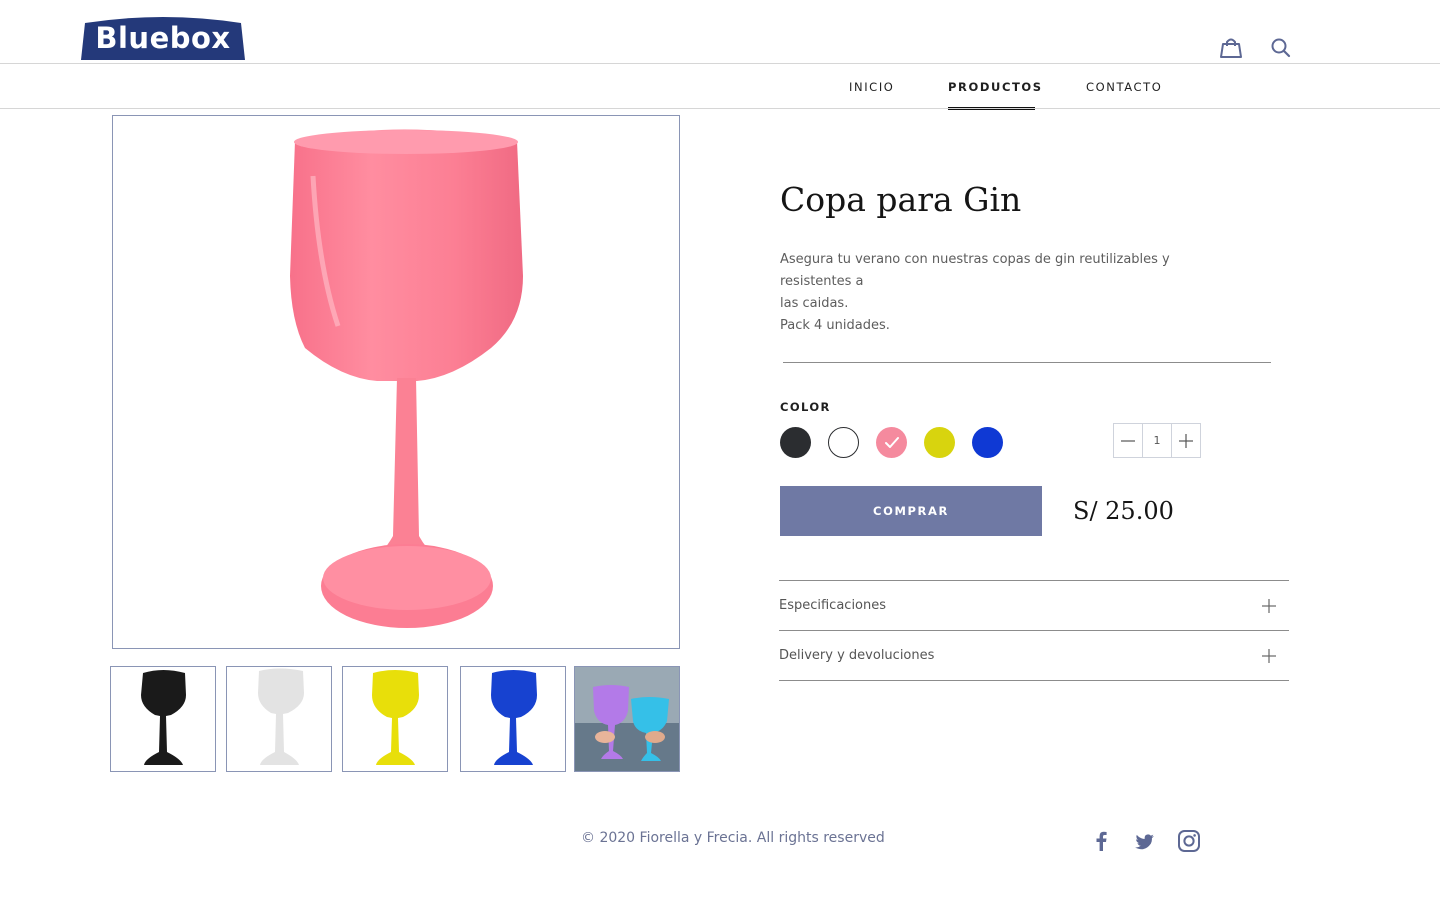 The height and width of the screenshot is (900, 1440). What do you see at coordinates (395, 719) in the screenshot?
I see `thumbnail-yellow` at bounding box center [395, 719].